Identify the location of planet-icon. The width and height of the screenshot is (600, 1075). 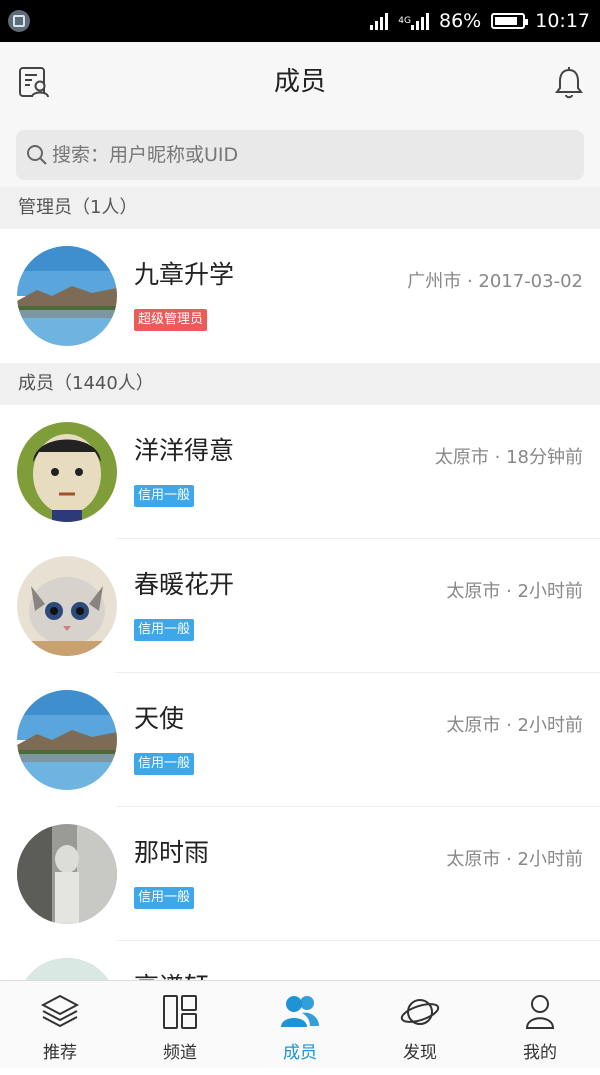
(420, 1012).